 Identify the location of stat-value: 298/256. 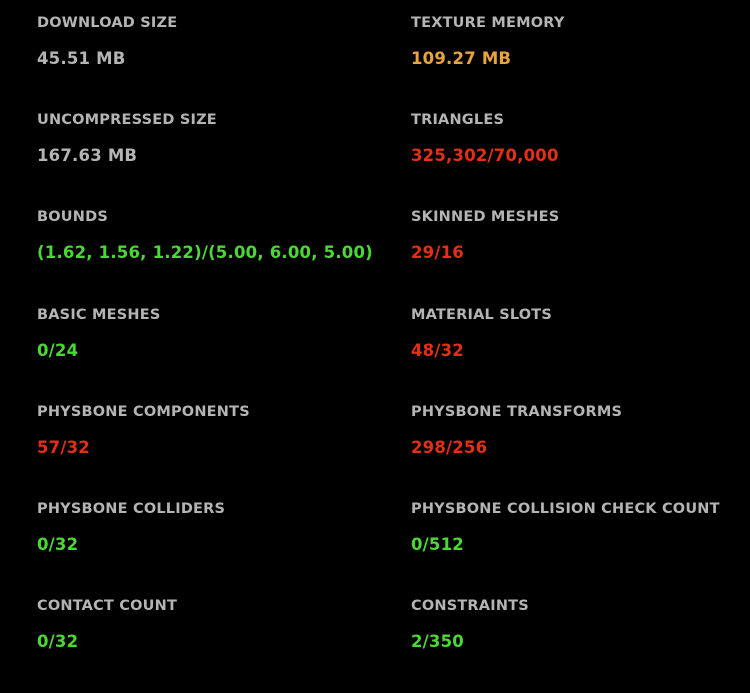
(449, 447).